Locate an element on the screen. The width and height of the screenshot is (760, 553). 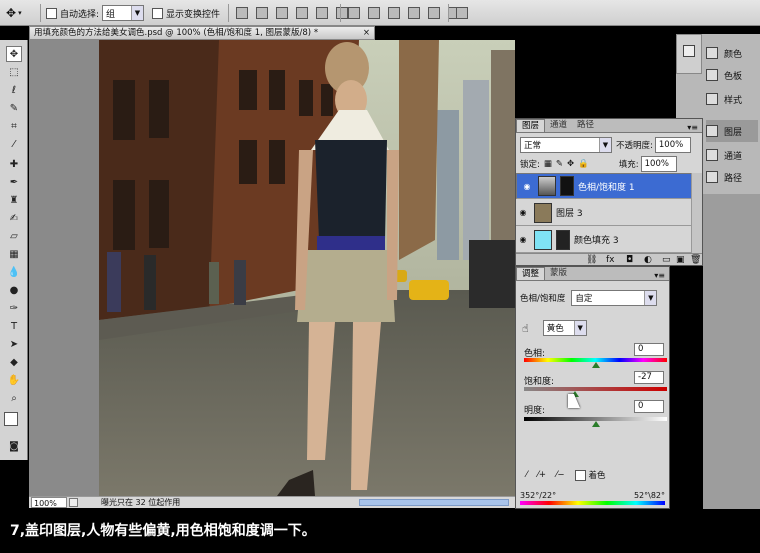
eyedropper-subtract-icon: ⁄− is located at coordinates (560, 475).